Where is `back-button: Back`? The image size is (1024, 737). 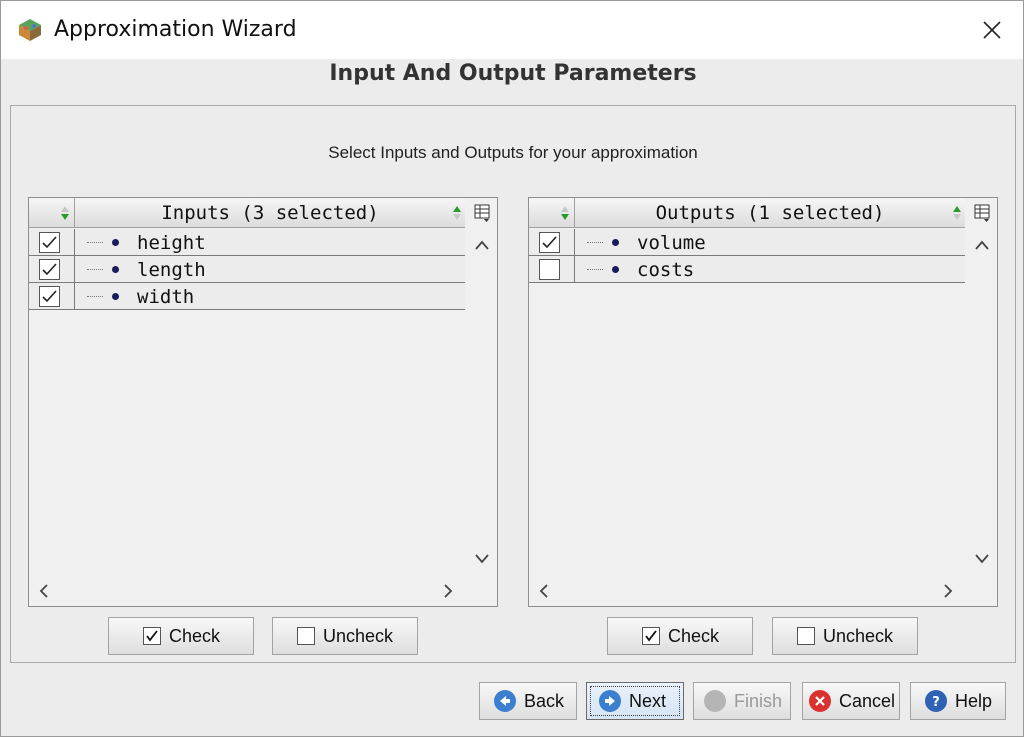 back-button: Back is located at coordinates (528, 701).